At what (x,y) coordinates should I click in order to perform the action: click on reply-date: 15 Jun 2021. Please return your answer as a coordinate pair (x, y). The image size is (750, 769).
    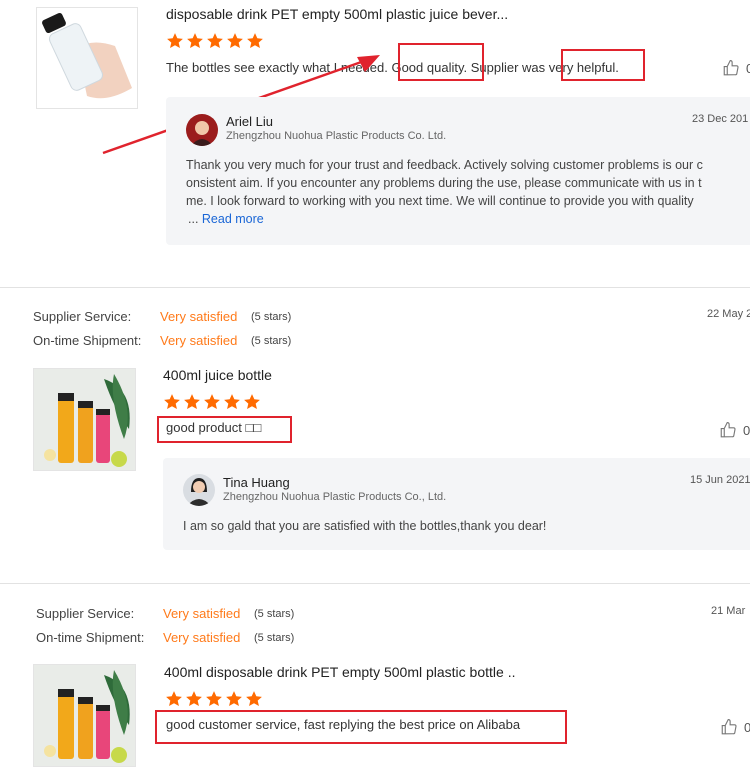
    Looking at the image, I should click on (720, 480).